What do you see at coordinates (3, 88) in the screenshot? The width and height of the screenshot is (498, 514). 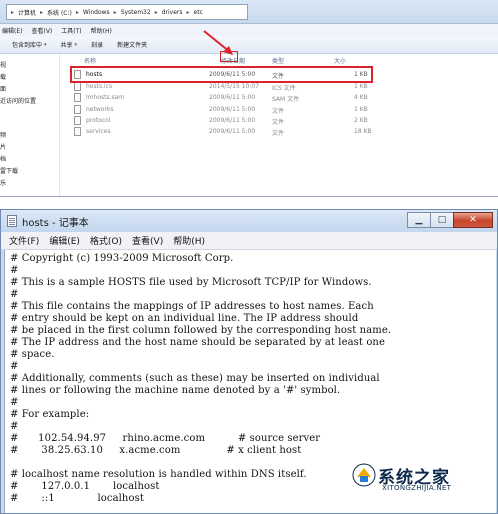 I see `nav-item: 面` at bounding box center [3, 88].